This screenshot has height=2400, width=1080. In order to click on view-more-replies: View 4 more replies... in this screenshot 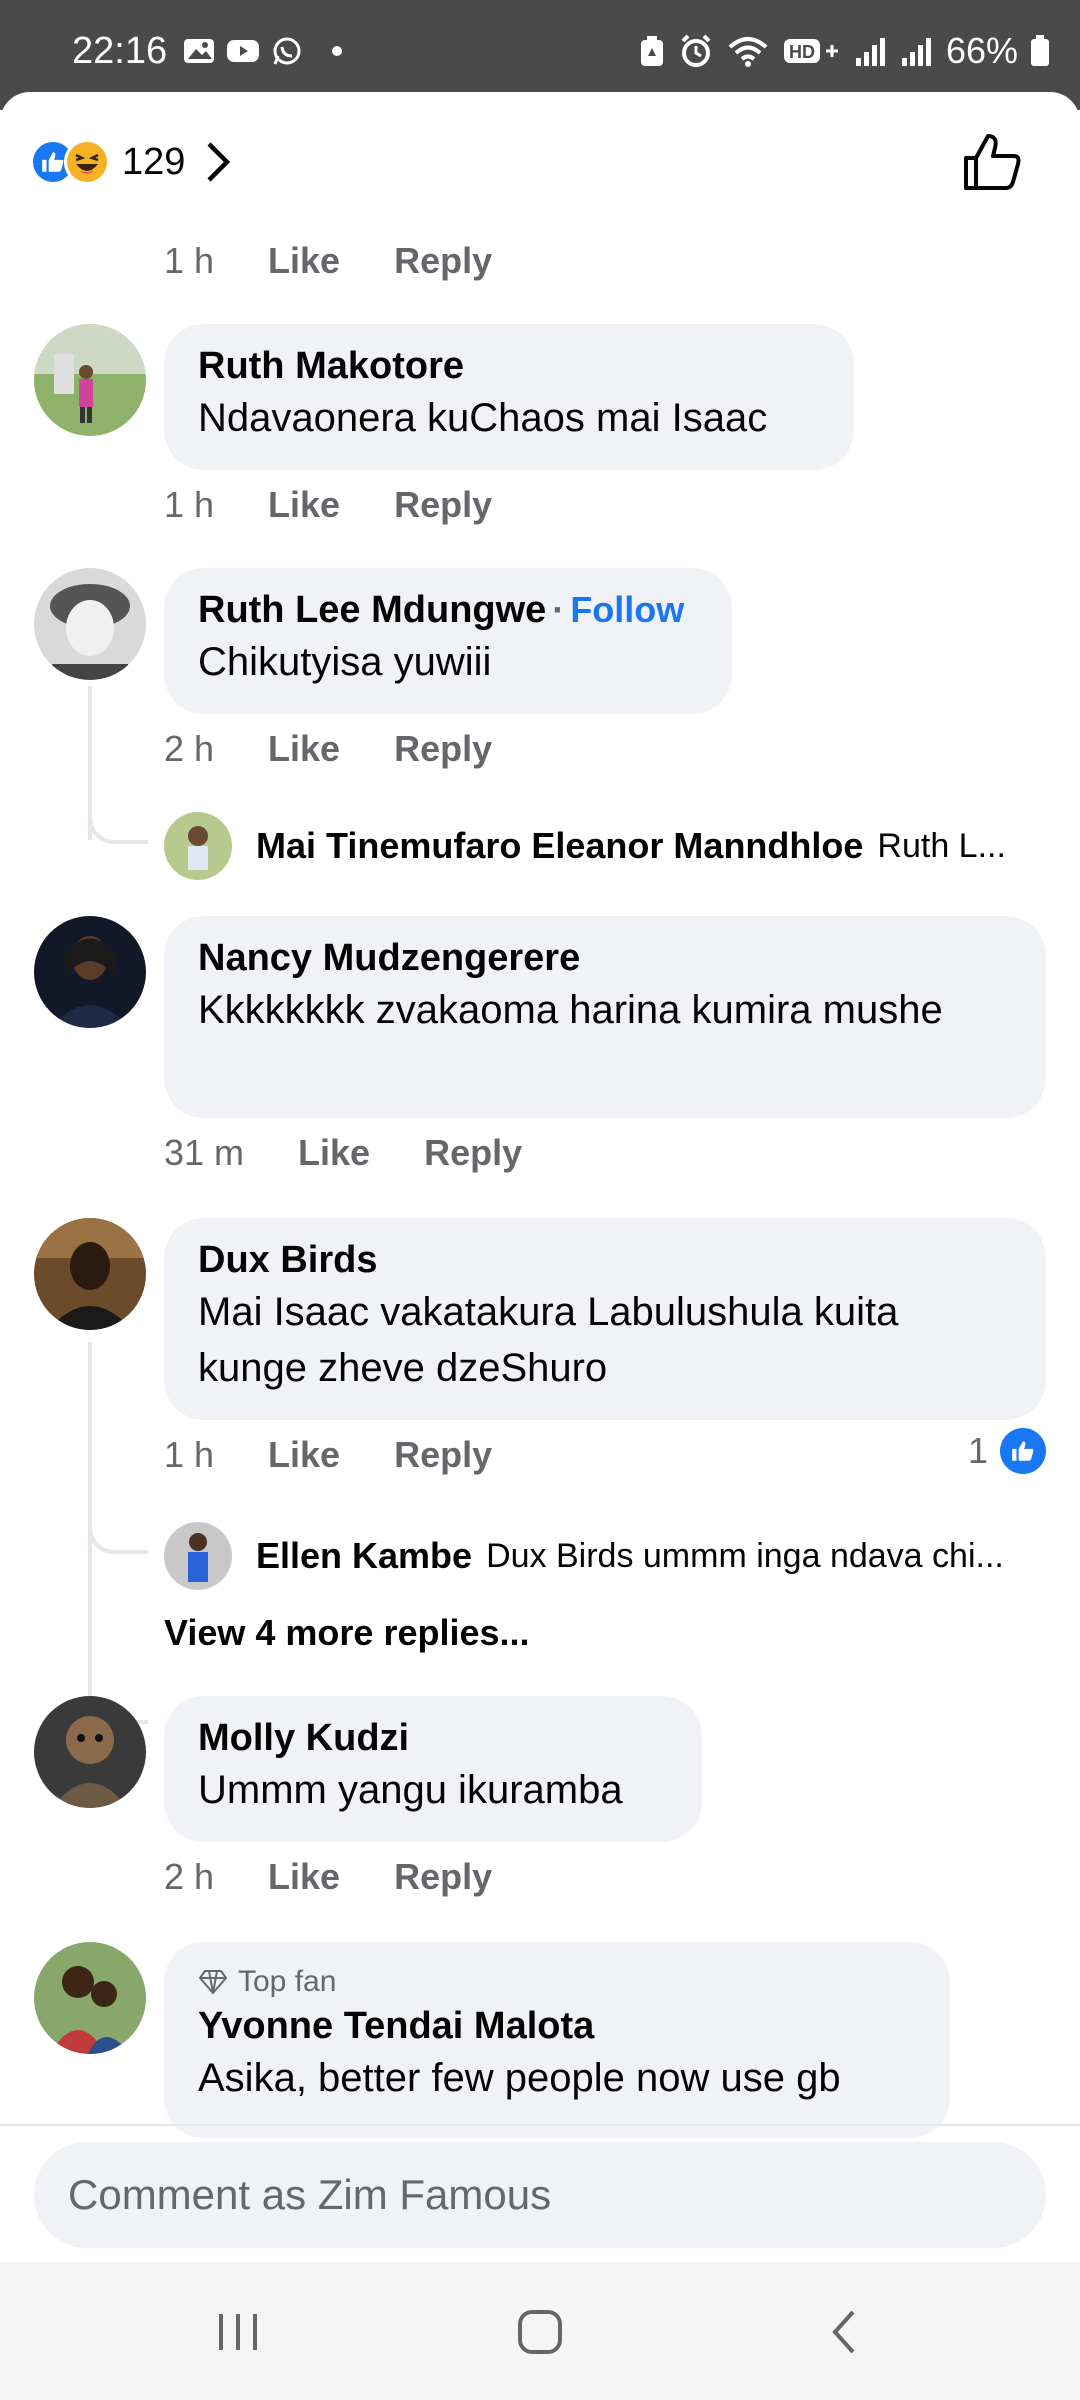, I will do `click(347, 1633)`.